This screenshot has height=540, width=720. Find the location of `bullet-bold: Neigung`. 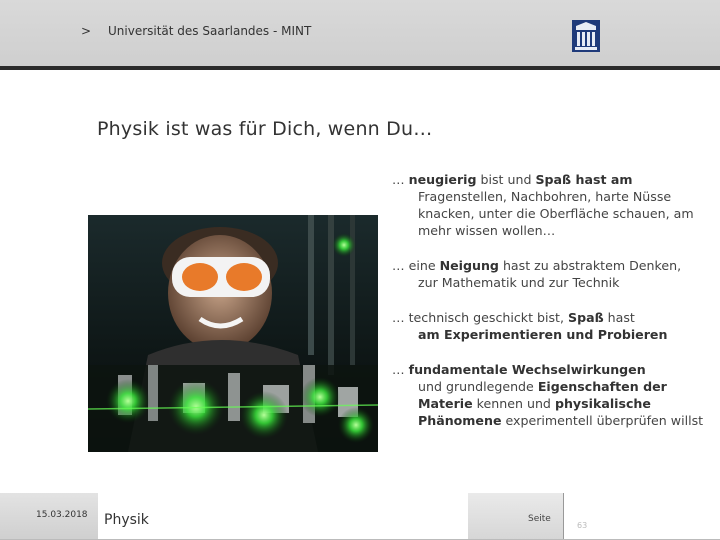

bullet-bold: Neigung is located at coordinates (469, 265).